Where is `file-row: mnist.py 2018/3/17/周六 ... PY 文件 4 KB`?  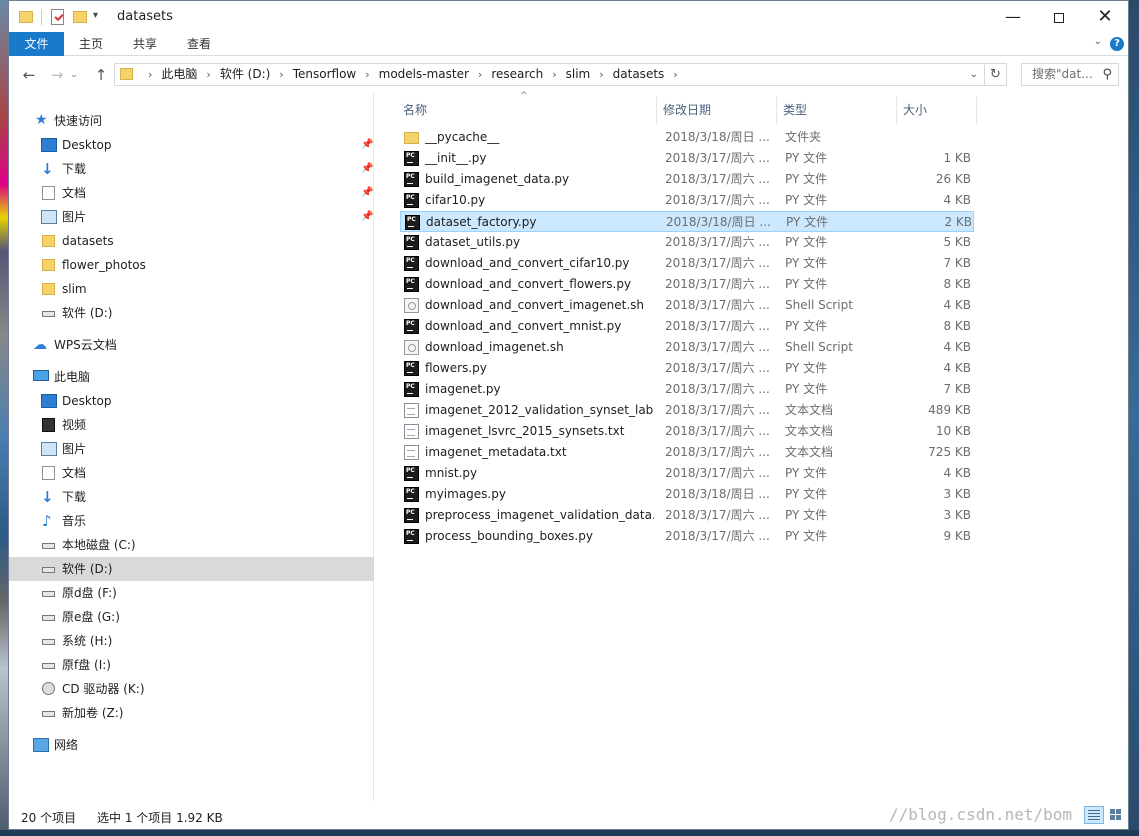
file-row: mnist.py 2018/3/17/周六 ... PY 文件 4 KB is located at coordinates (687, 473).